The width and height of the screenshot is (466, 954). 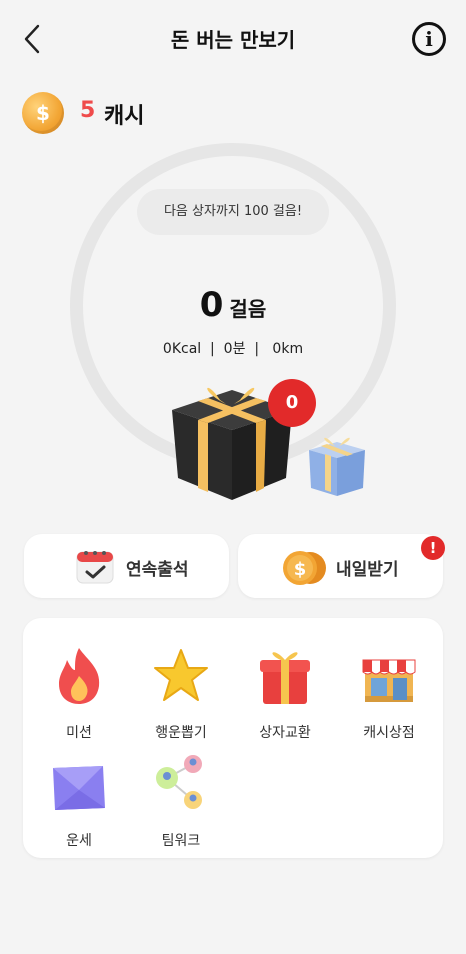 I want to click on menu-item-box-exchange: 상자교환, so click(x=285, y=684).